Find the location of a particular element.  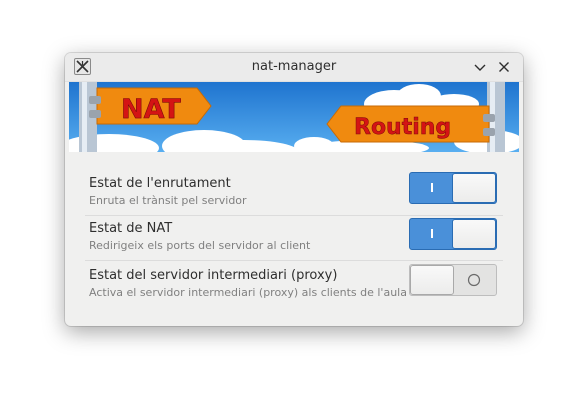

routing-sign: Routing is located at coordinates (410, 124).